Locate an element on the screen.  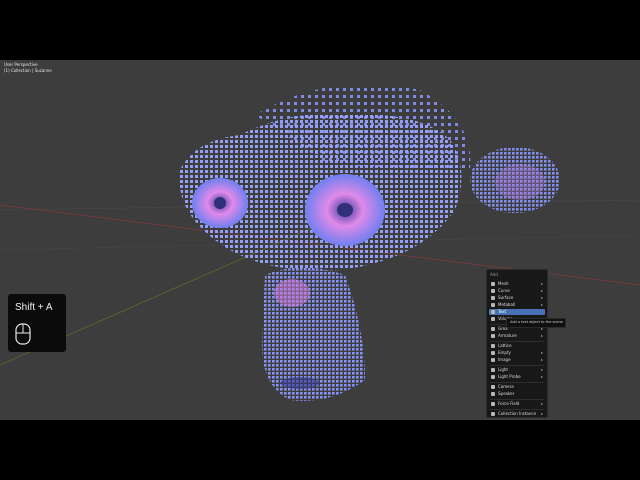
add-menu-item-empty: Empty ▸ is located at coordinates (517, 353).